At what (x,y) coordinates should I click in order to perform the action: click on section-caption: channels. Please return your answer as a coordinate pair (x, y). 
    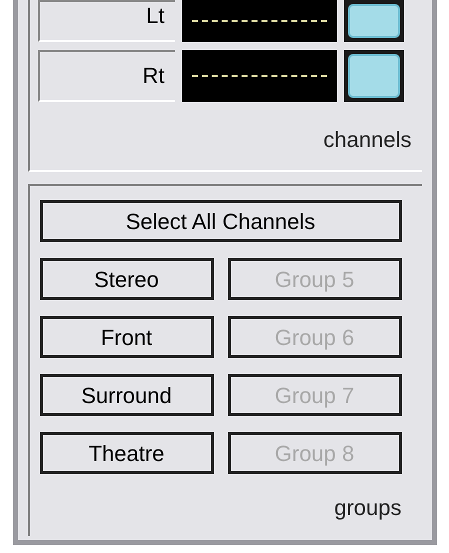
    Looking at the image, I should click on (367, 140).